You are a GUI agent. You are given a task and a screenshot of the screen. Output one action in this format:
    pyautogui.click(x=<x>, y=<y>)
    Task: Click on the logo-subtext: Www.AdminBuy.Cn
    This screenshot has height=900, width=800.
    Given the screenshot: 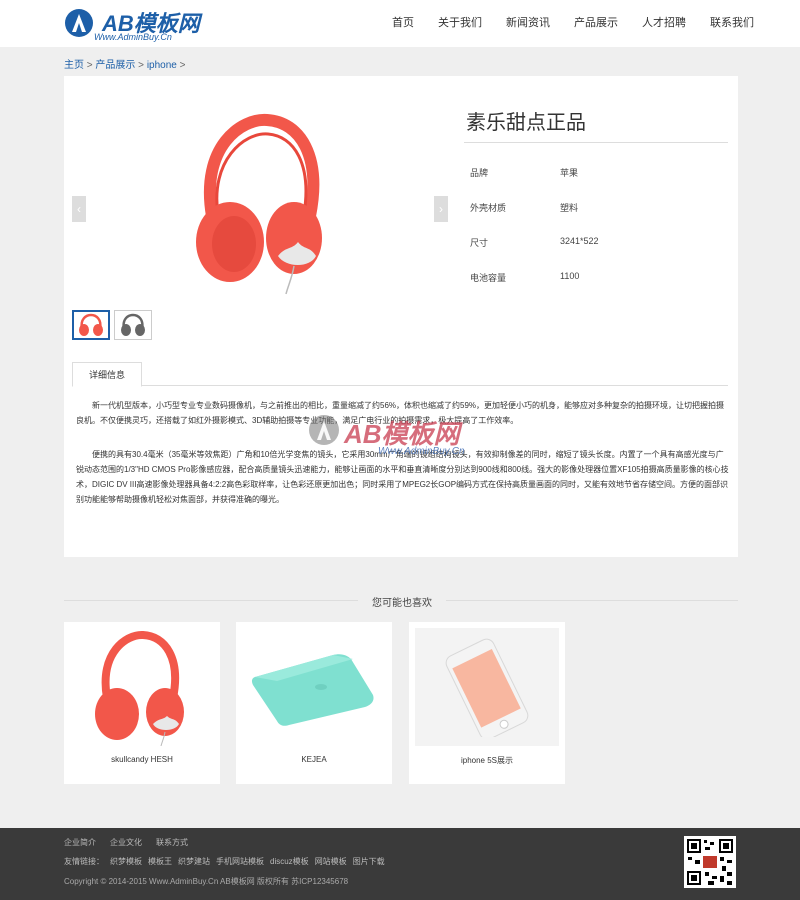 What is the action you would take?
    pyautogui.click(x=133, y=37)
    